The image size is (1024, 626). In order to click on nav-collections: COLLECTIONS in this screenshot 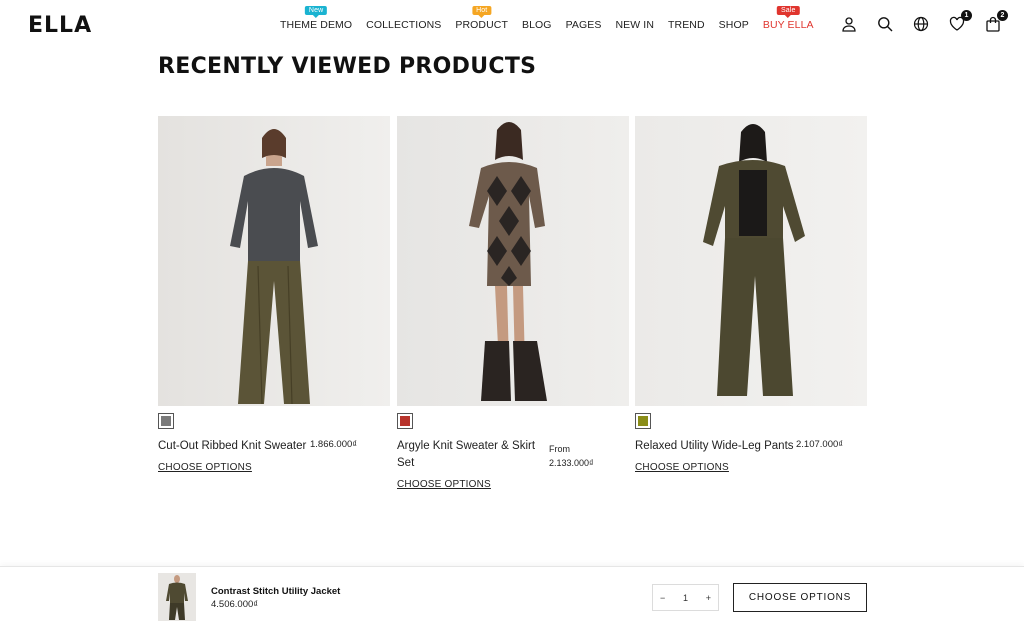, I will do `click(403, 25)`.